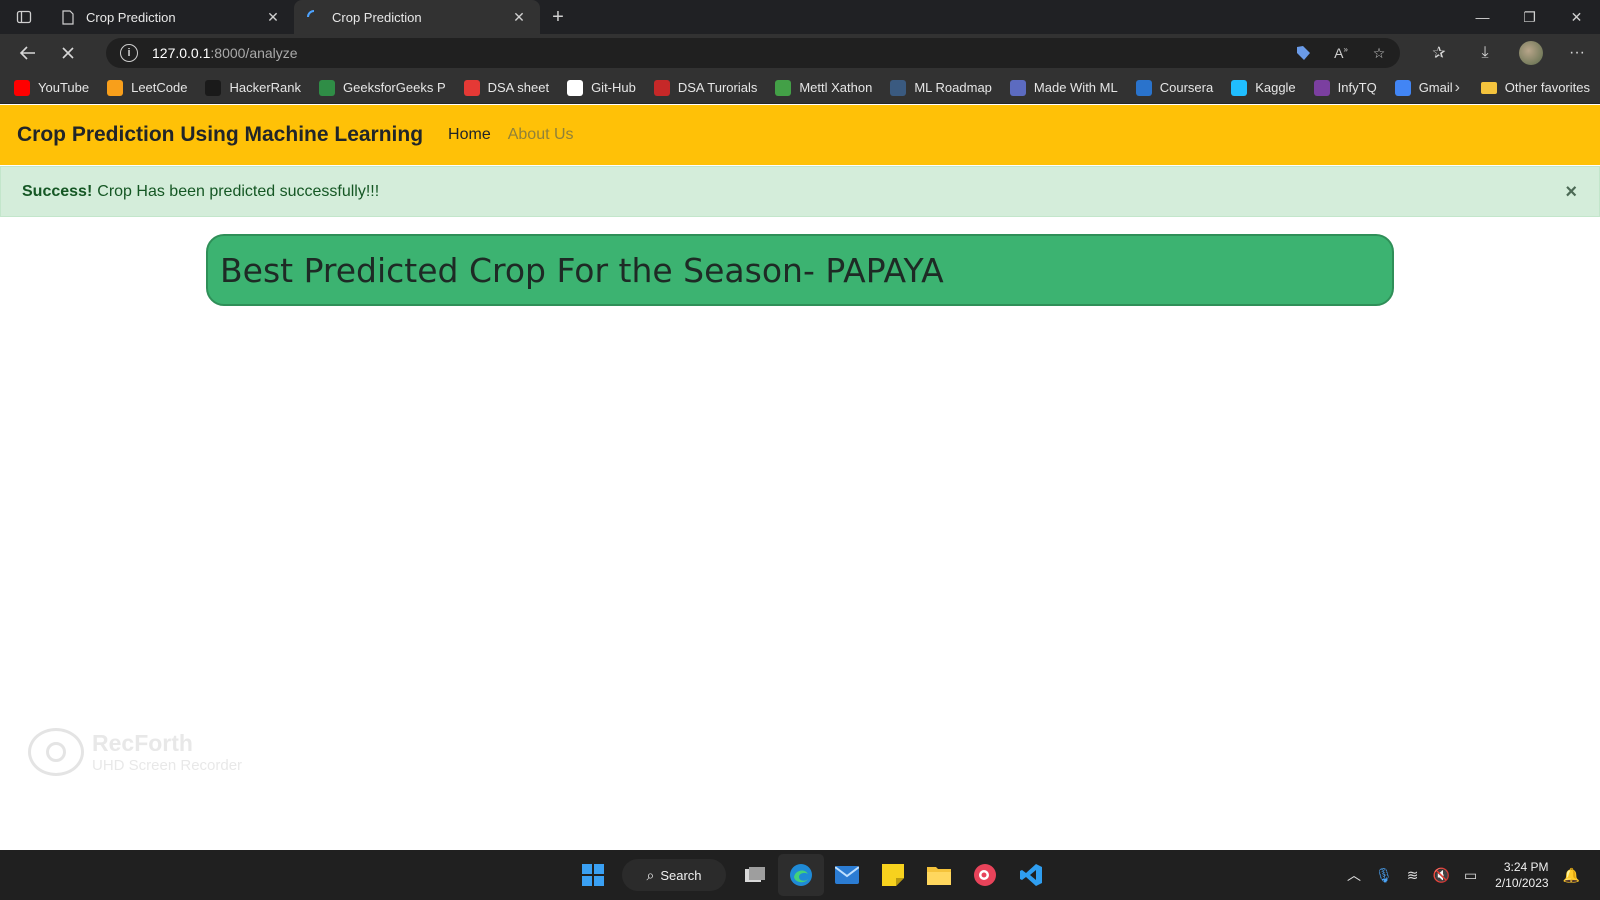  What do you see at coordinates (898, 87) in the screenshot?
I see `ml-roadmap-icon` at bounding box center [898, 87].